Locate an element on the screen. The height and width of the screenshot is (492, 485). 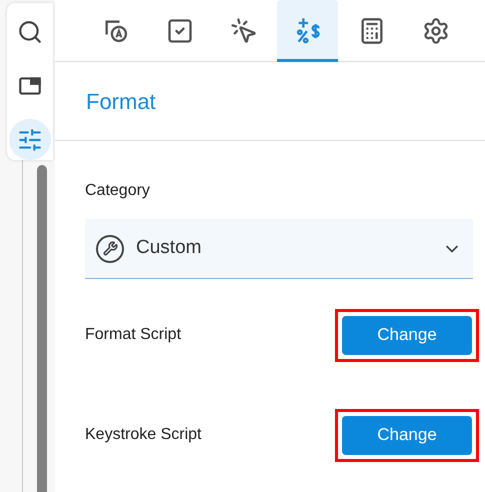
checkbox-icon is located at coordinates (180, 31).